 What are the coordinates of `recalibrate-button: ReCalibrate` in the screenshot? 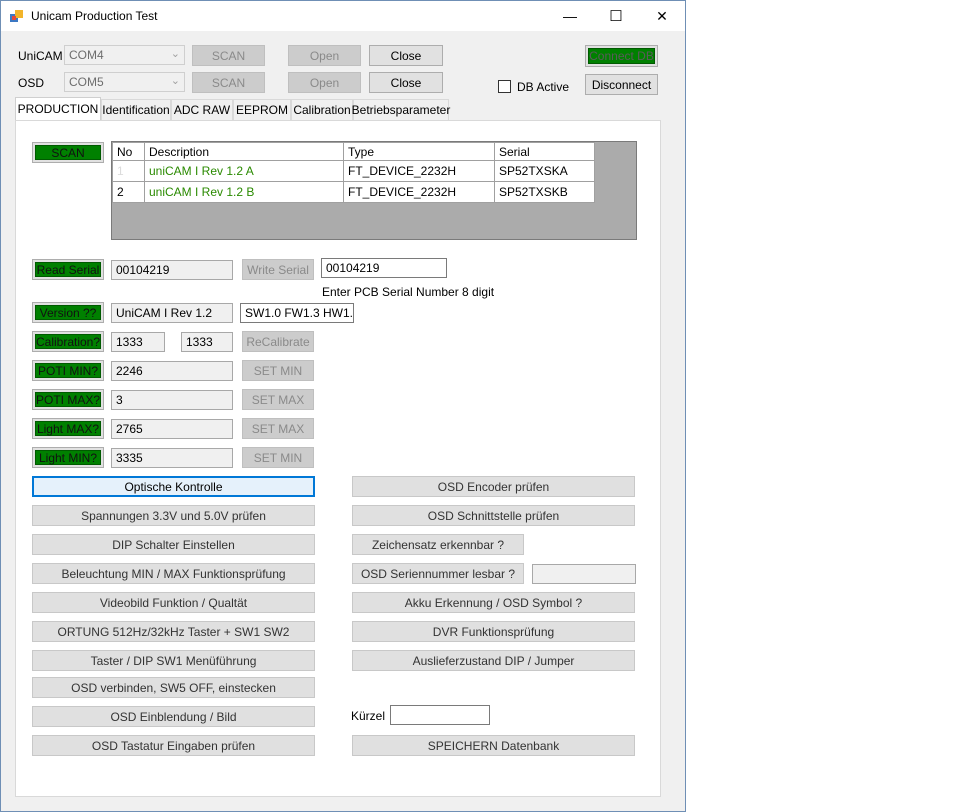 It's located at (278, 341).